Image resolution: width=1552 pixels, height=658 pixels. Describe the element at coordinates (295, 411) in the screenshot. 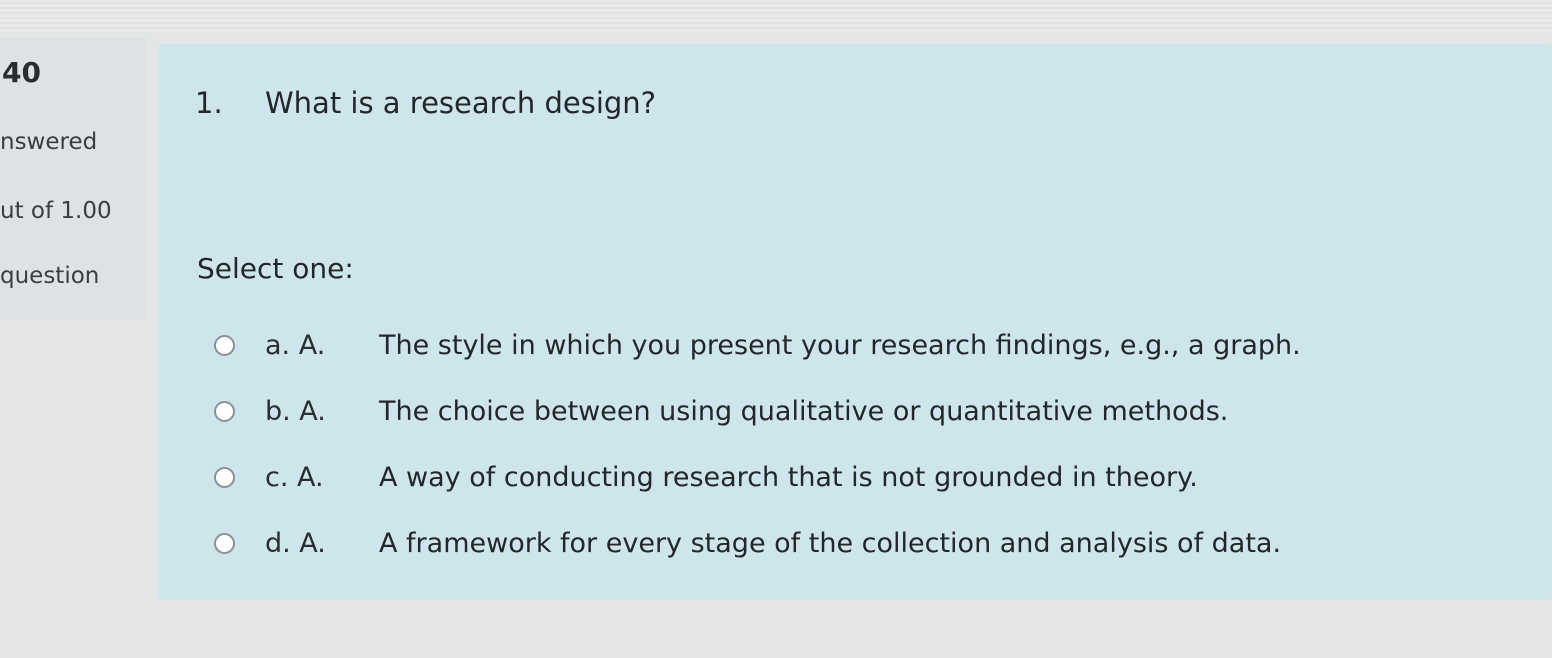

I see `option-letter: b. A.` at that location.